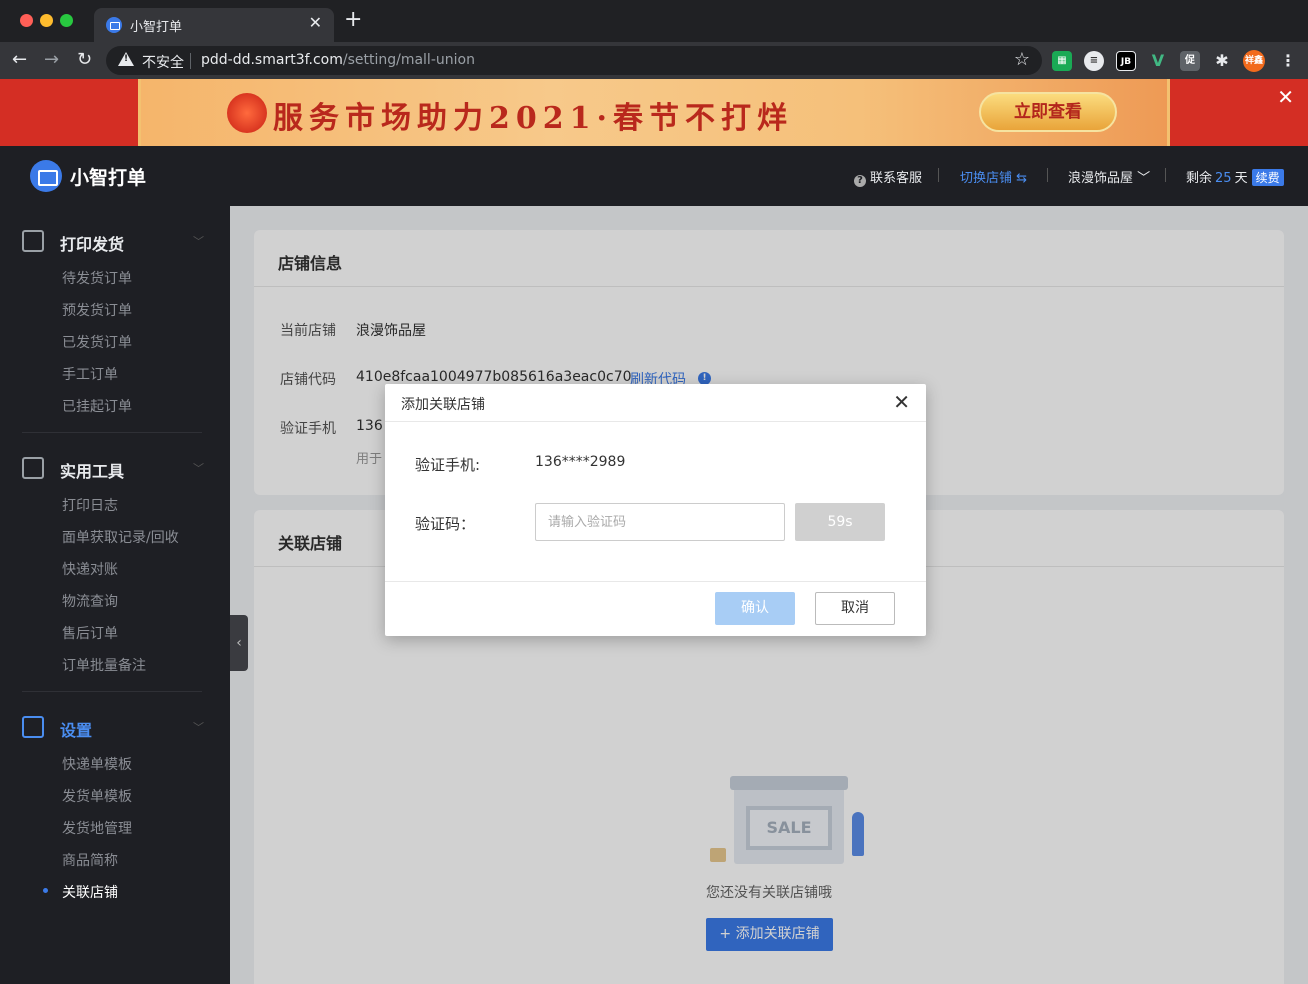 Image resolution: width=1308 pixels, height=984 pixels. What do you see at coordinates (655, 608) in the screenshot?
I see `dialog-footer: 确认 取消` at bounding box center [655, 608].